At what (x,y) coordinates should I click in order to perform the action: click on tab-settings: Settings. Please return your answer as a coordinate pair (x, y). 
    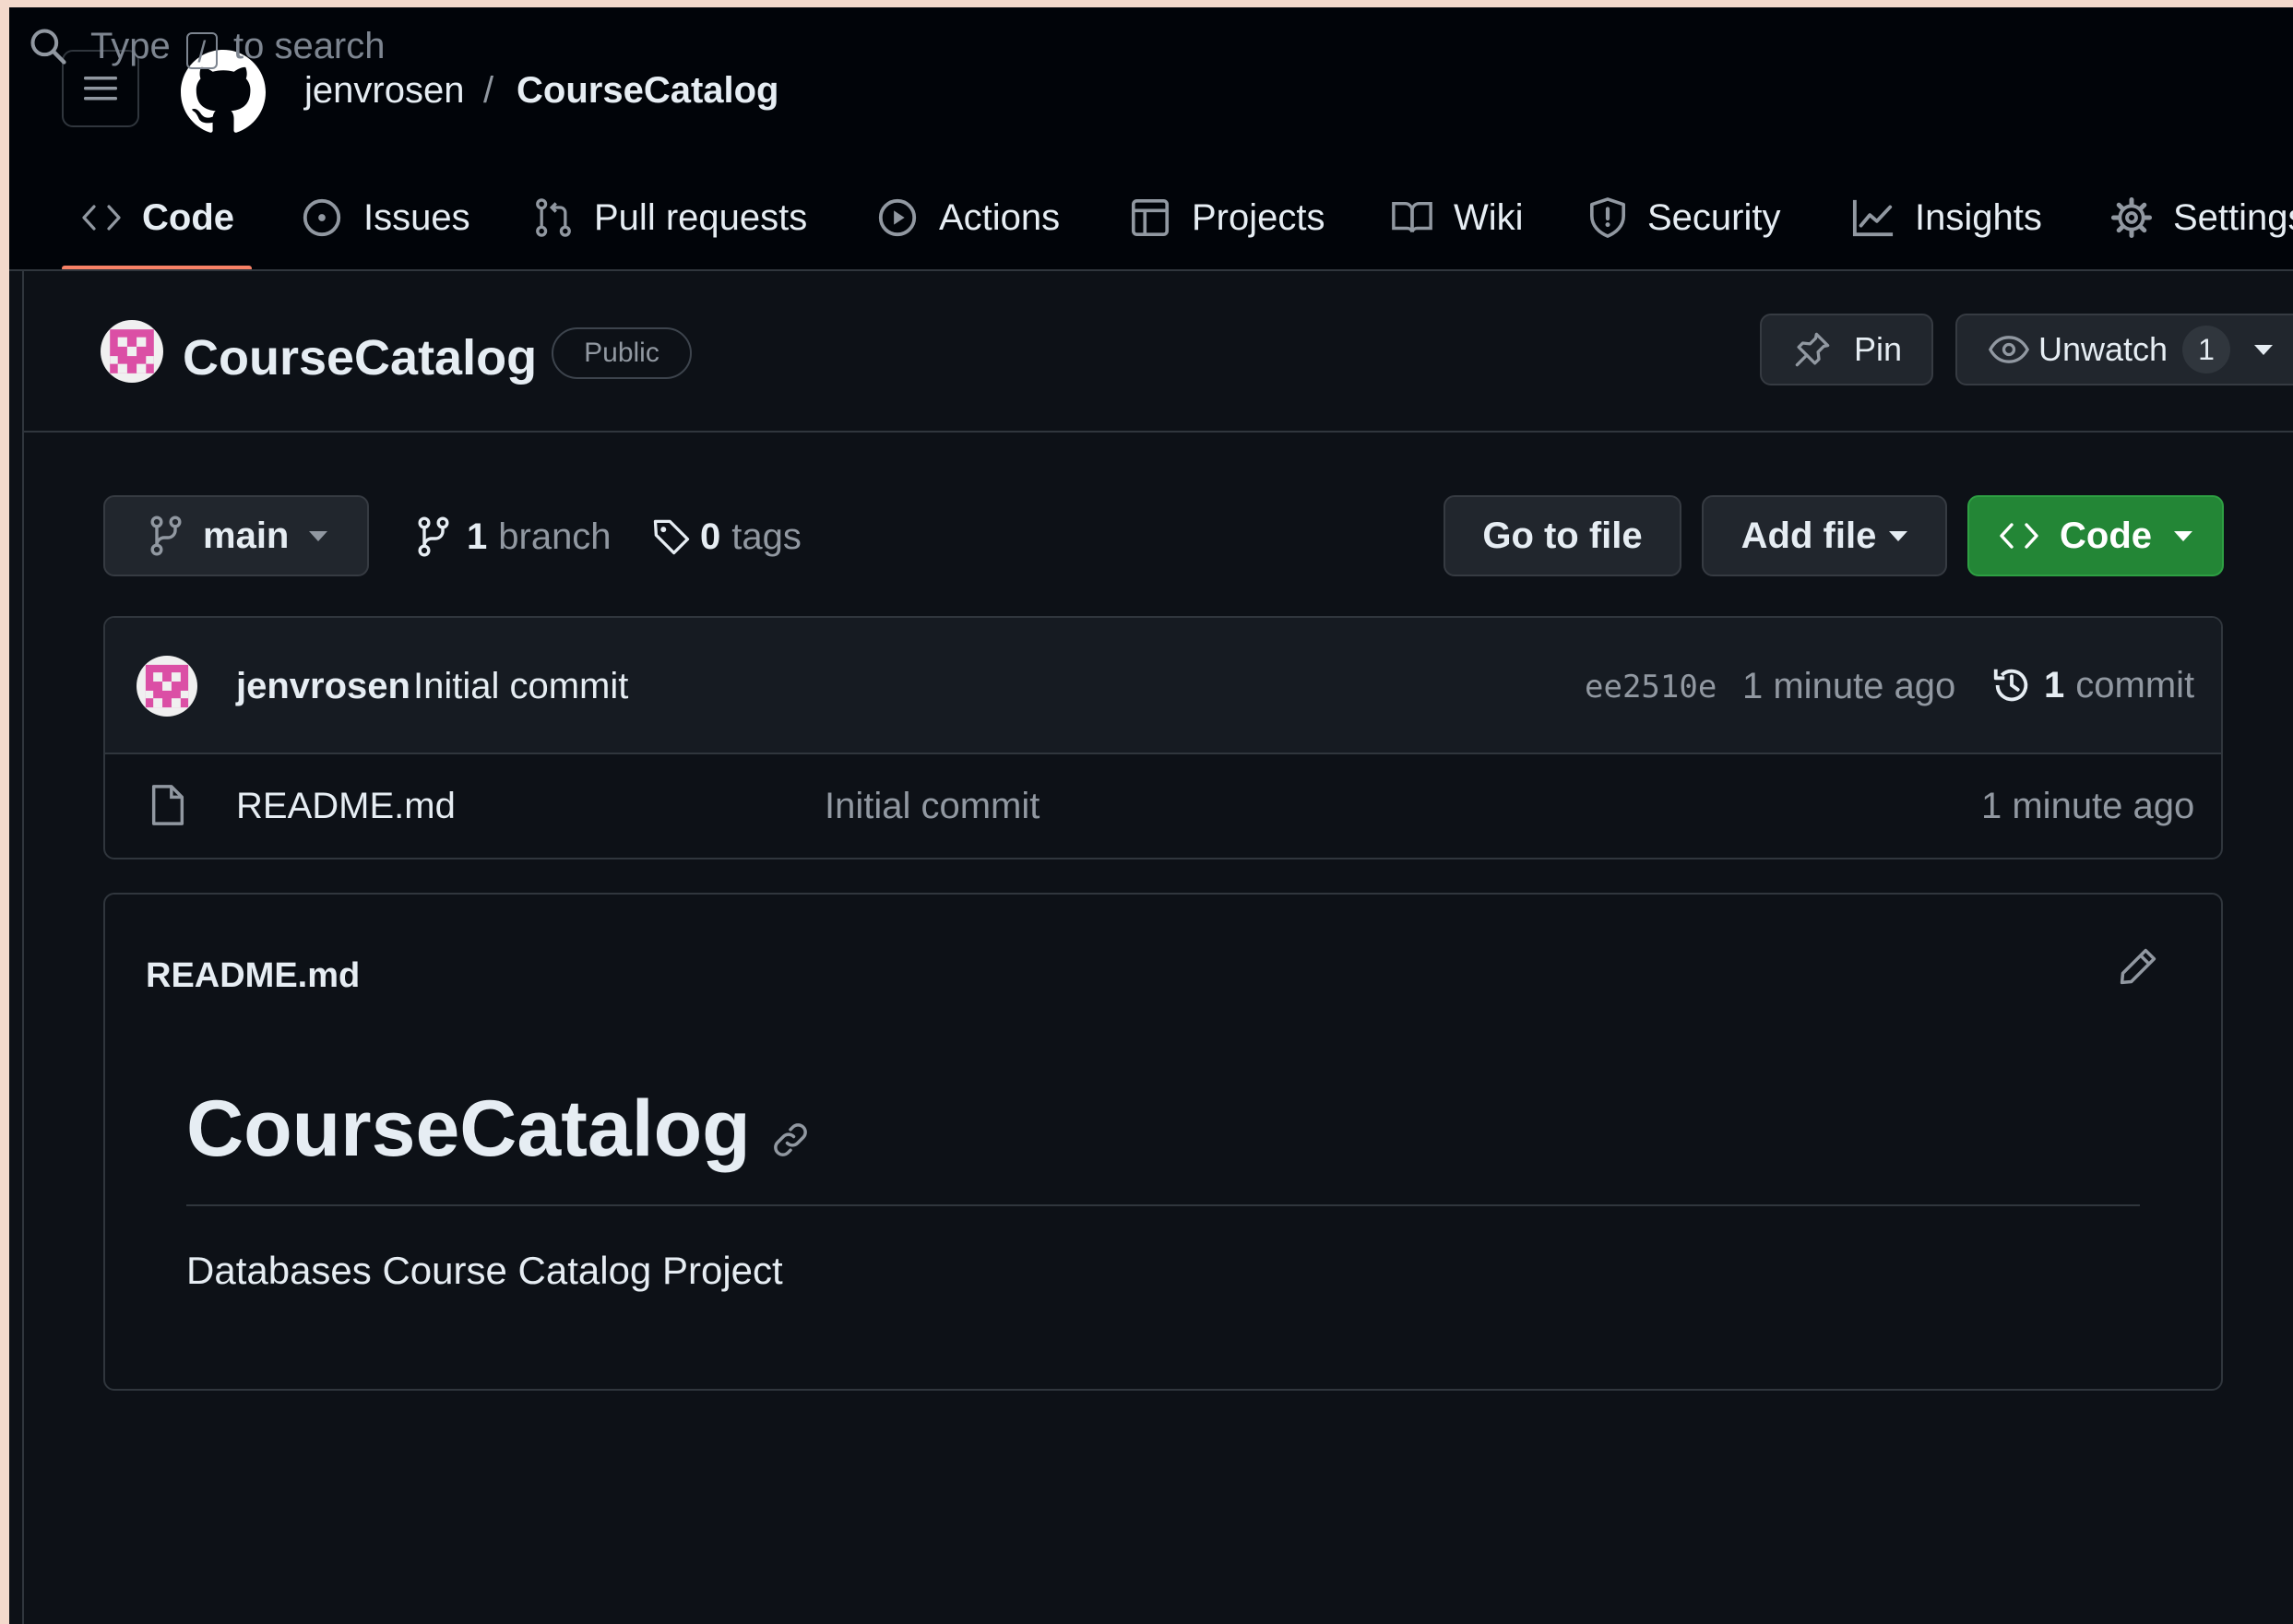
    Looking at the image, I should click on (2201, 217).